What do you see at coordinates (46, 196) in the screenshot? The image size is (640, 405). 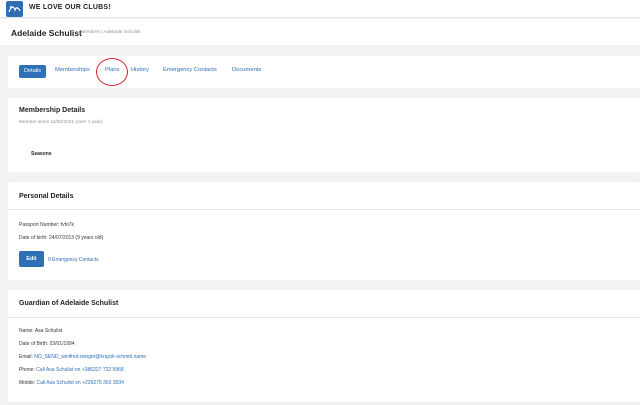 I see `personal-details-title: Personal Details` at bounding box center [46, 196].